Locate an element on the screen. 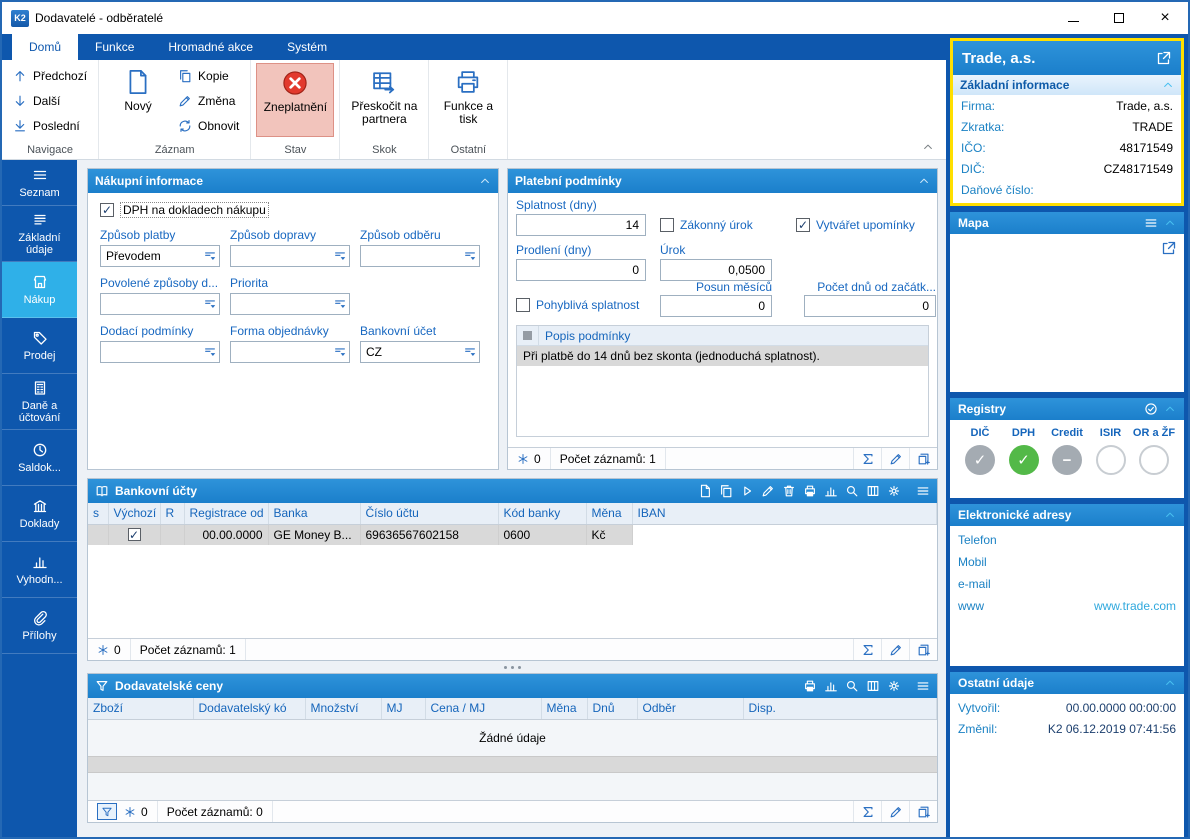  tab-system: Systém is located at coordinates (307, 47).